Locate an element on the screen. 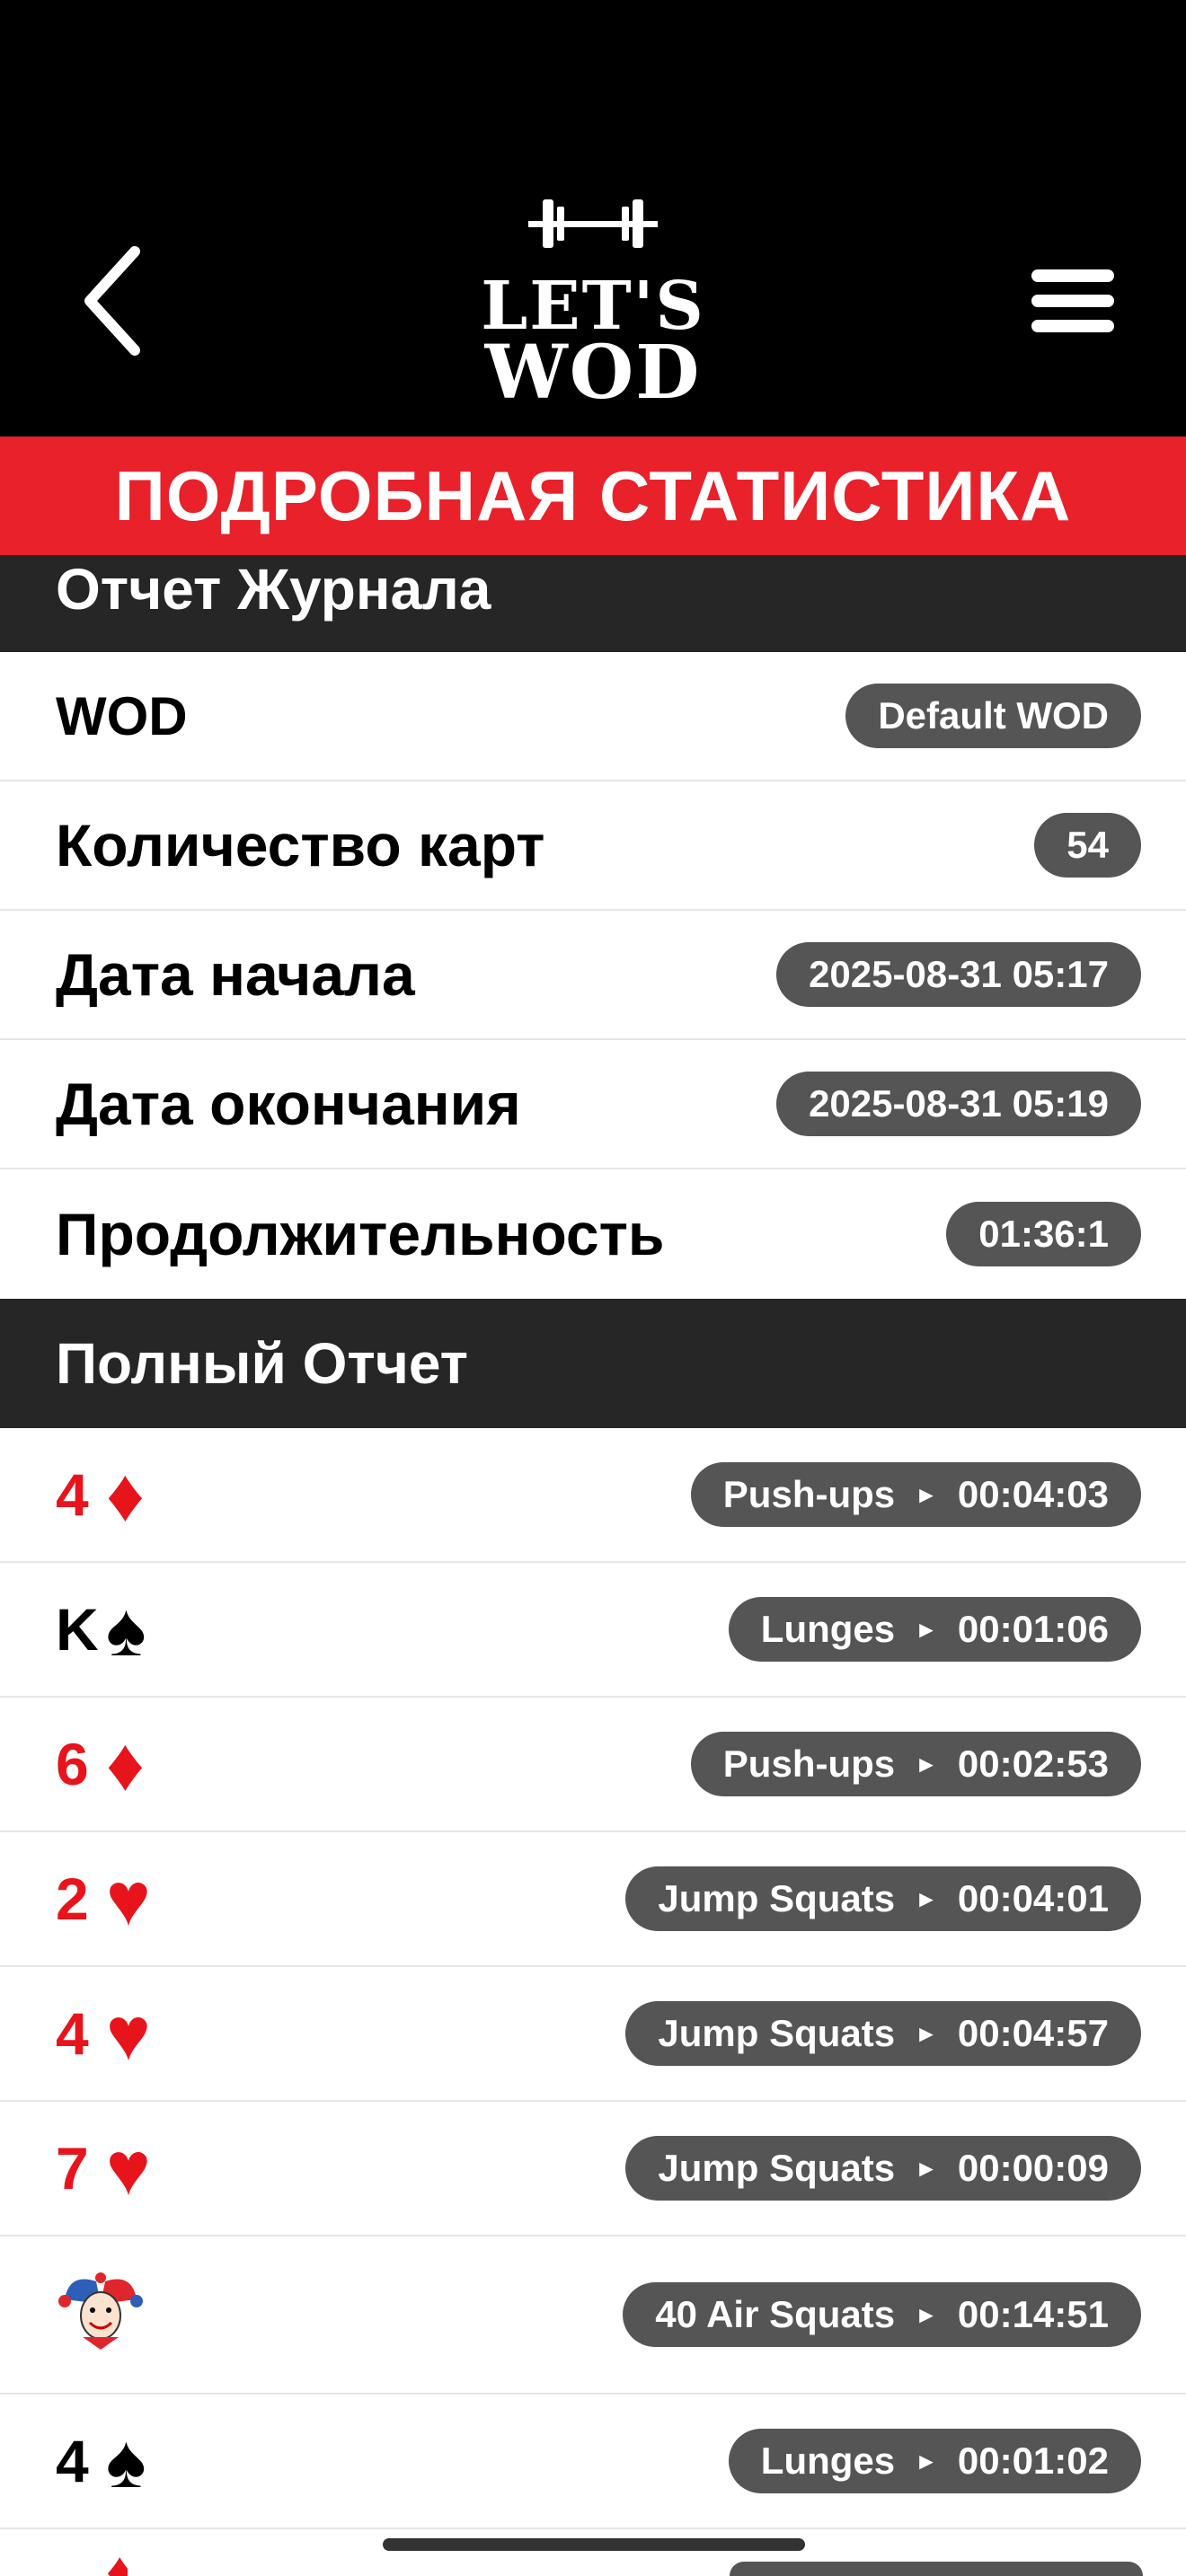  exercise-time-pill: Push-ups ► 00:04:03 is located at coordinates (915, 1494).